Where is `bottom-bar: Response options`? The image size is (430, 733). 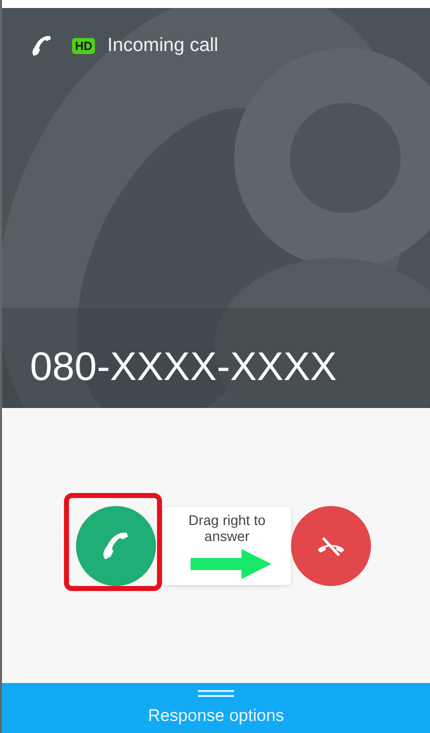 bottom-bar: Response options is located at coordinates (216, 708).